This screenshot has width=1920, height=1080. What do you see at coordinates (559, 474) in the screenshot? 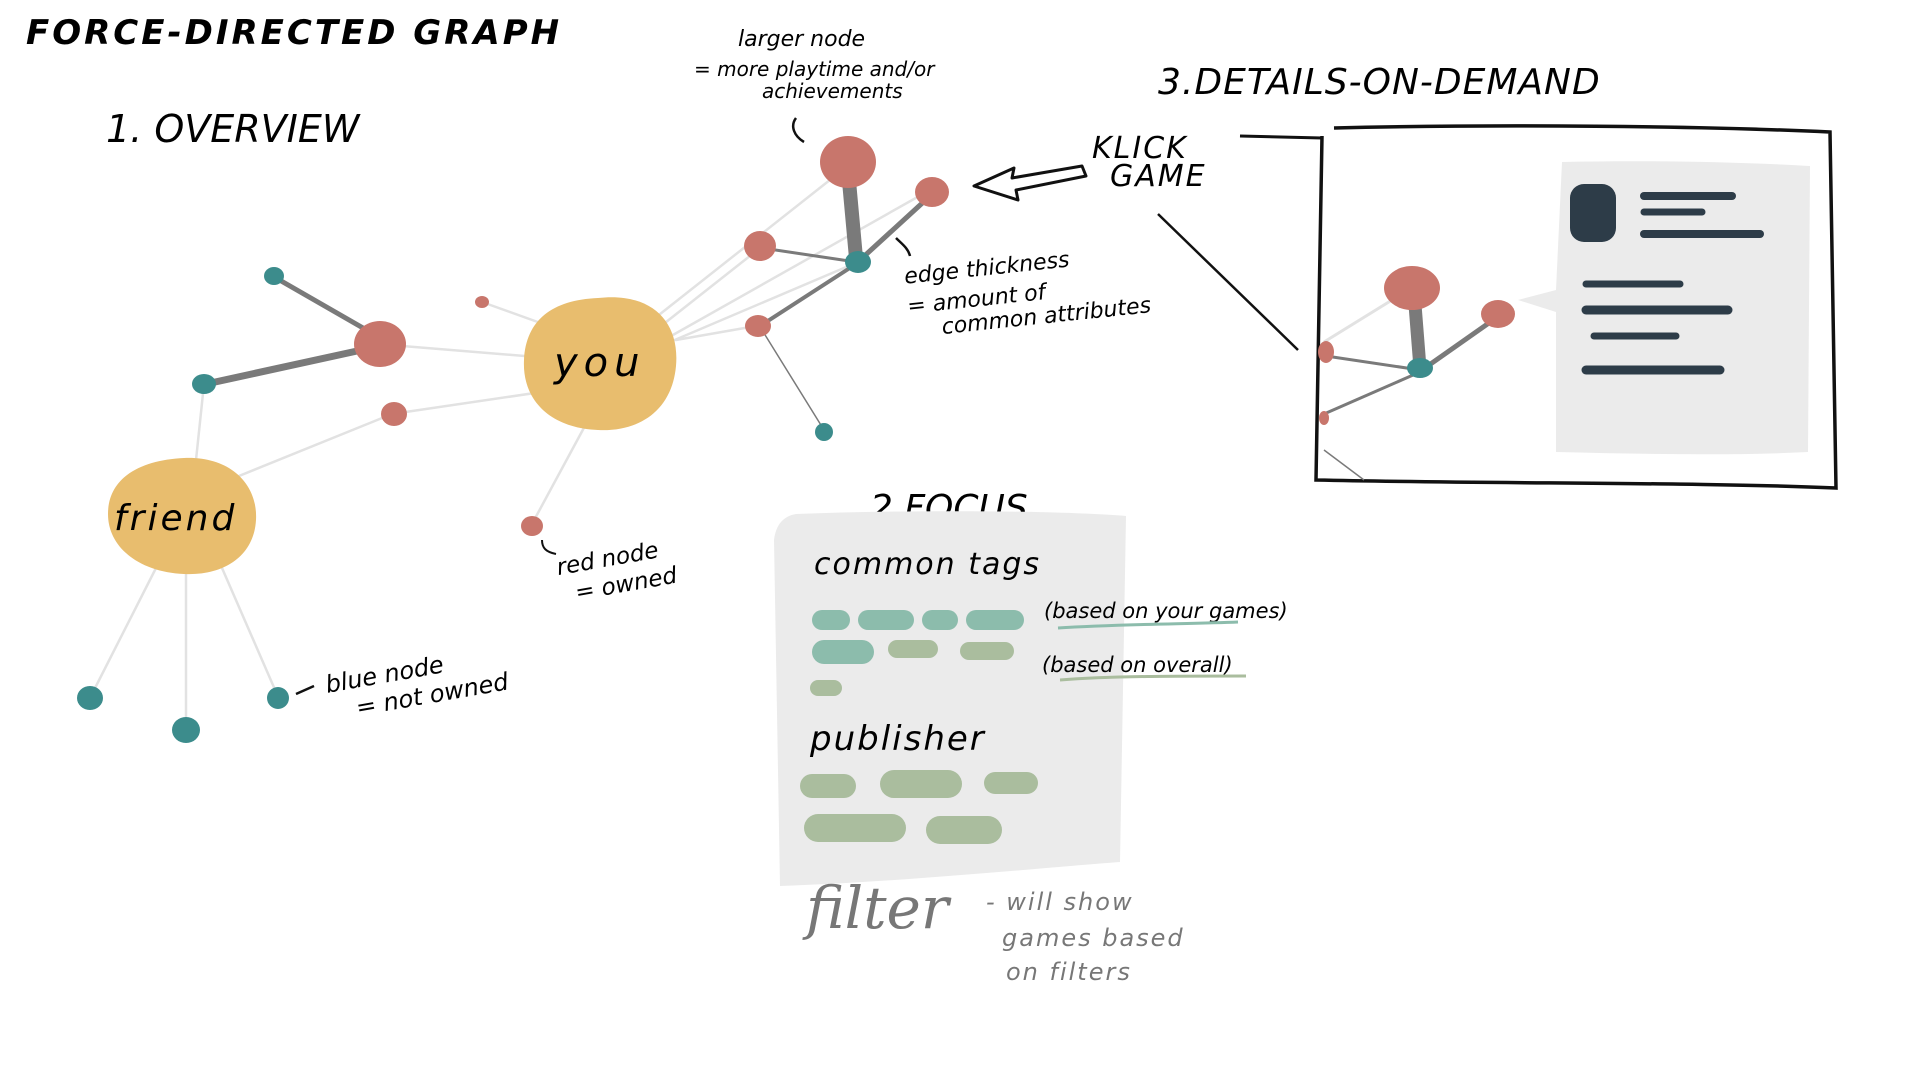
I see `edge-you-red-bottom` at bounding box center [559, 474].